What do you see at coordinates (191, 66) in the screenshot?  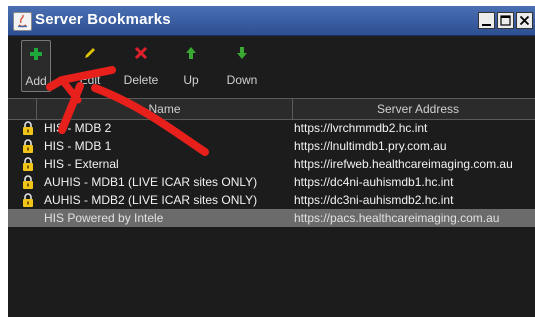 I see `up-button: Up` at bounding box center [191, 66].